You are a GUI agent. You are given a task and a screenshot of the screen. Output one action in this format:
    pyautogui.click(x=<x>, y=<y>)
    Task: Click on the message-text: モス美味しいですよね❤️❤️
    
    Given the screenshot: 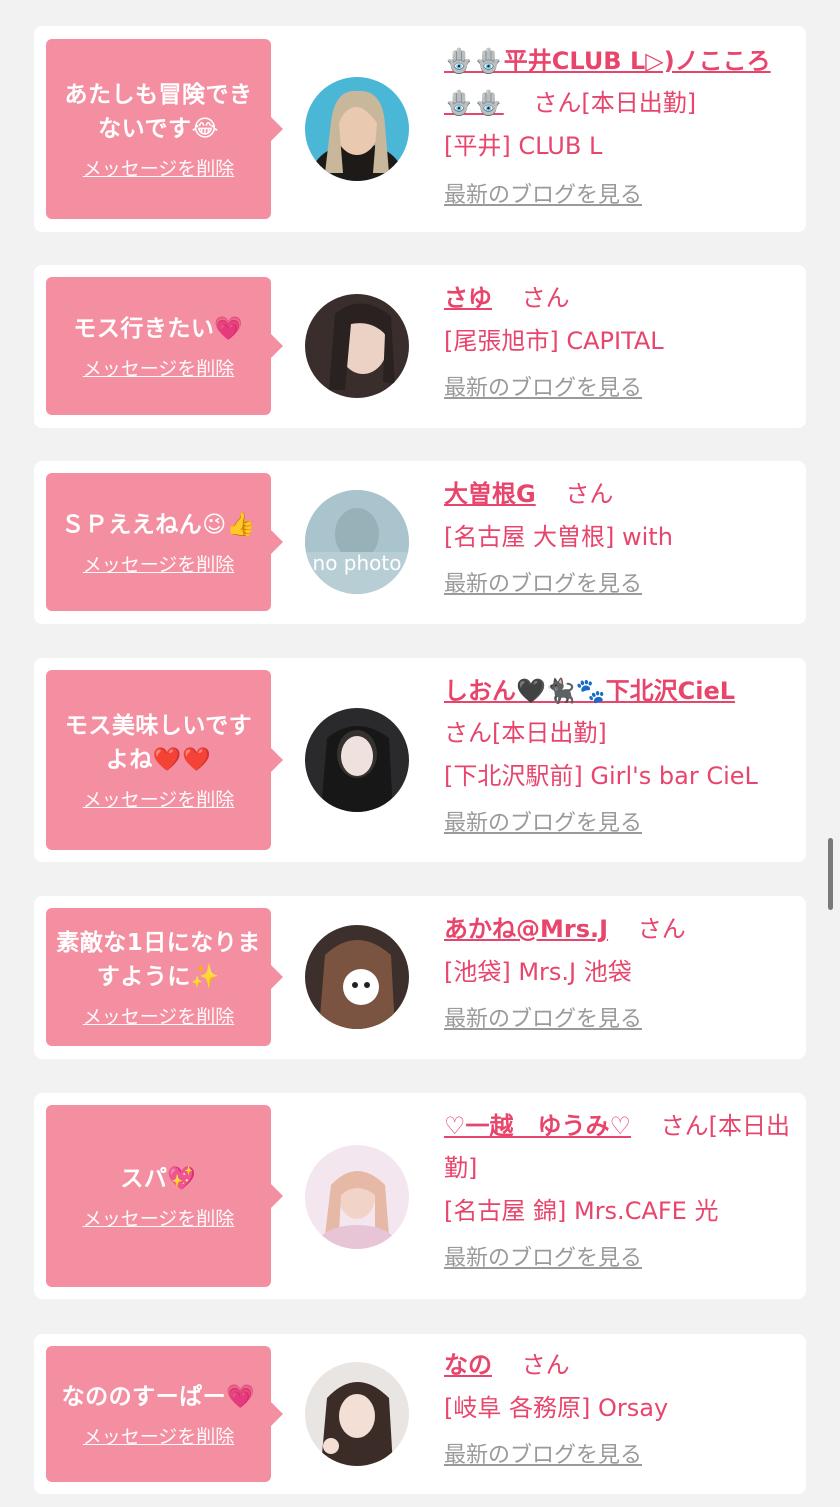 What is the action you would take?
    pyautogui.click(x=158, y=742)
    